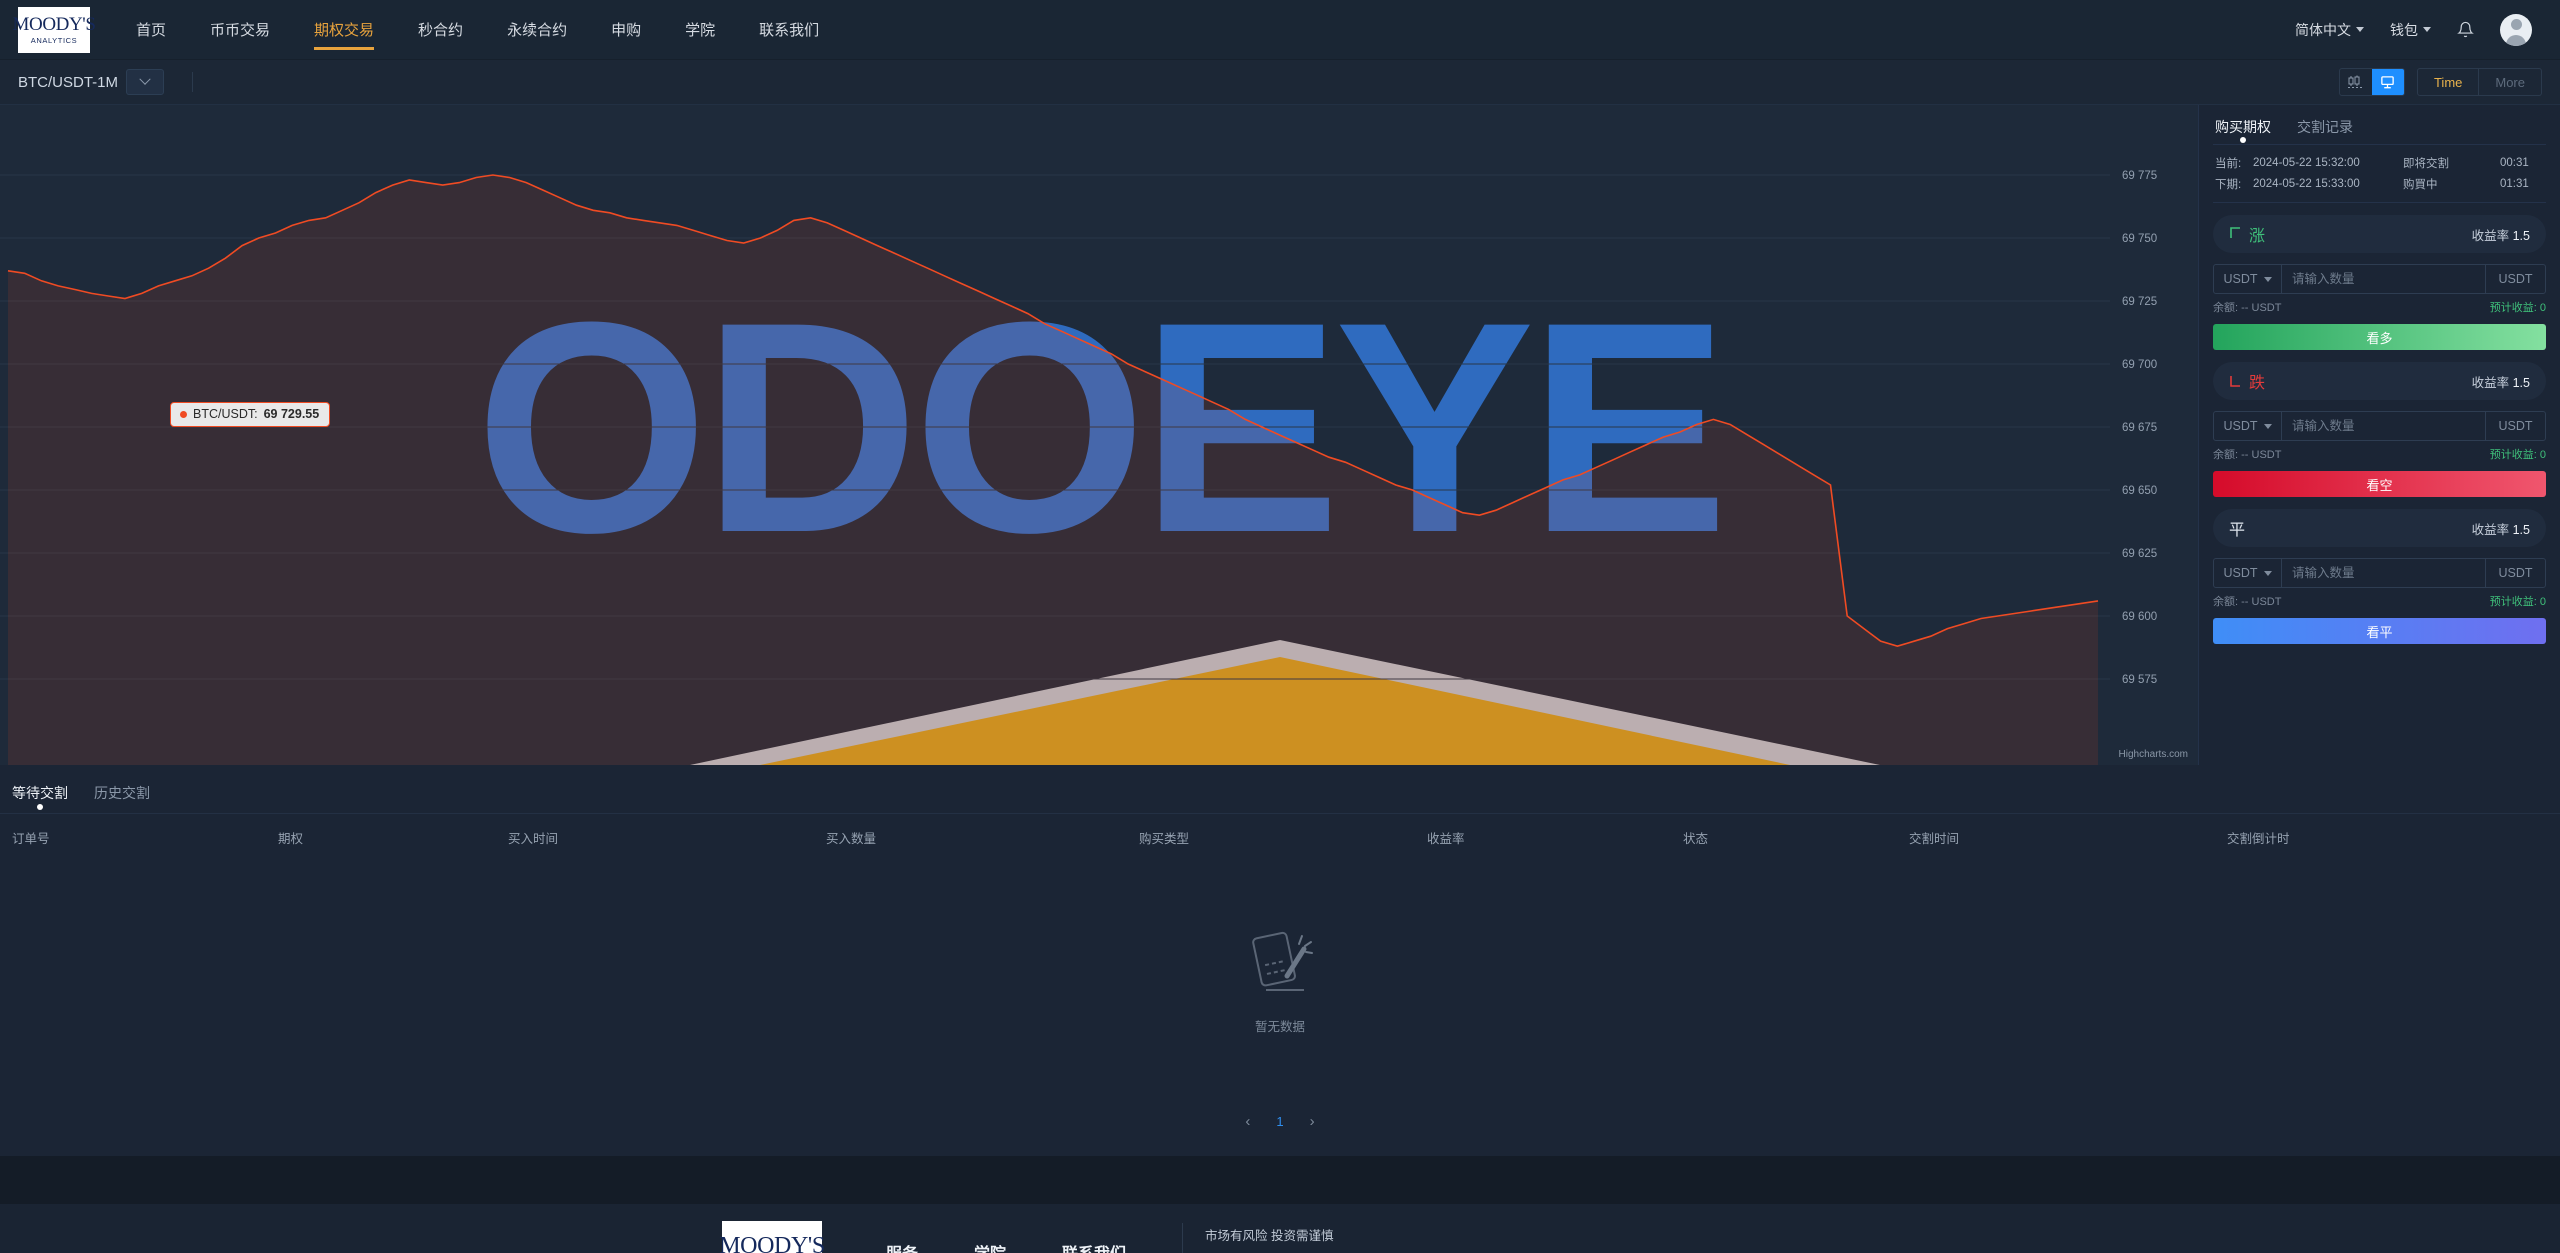 The height and width of the screenshot is (1253, 2560). Describe the element at coordinates (240, 29) in the screenshot. I see `nav-item-spot-trading: 币币交易` at that location.